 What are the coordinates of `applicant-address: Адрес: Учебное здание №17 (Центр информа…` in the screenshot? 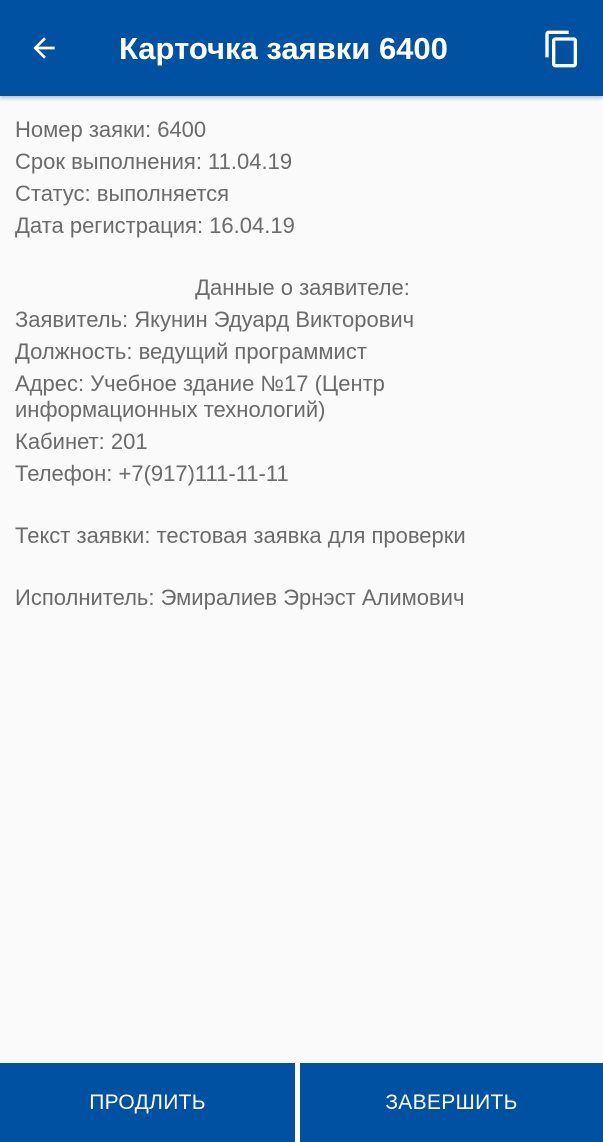 It's located at (200, 396).